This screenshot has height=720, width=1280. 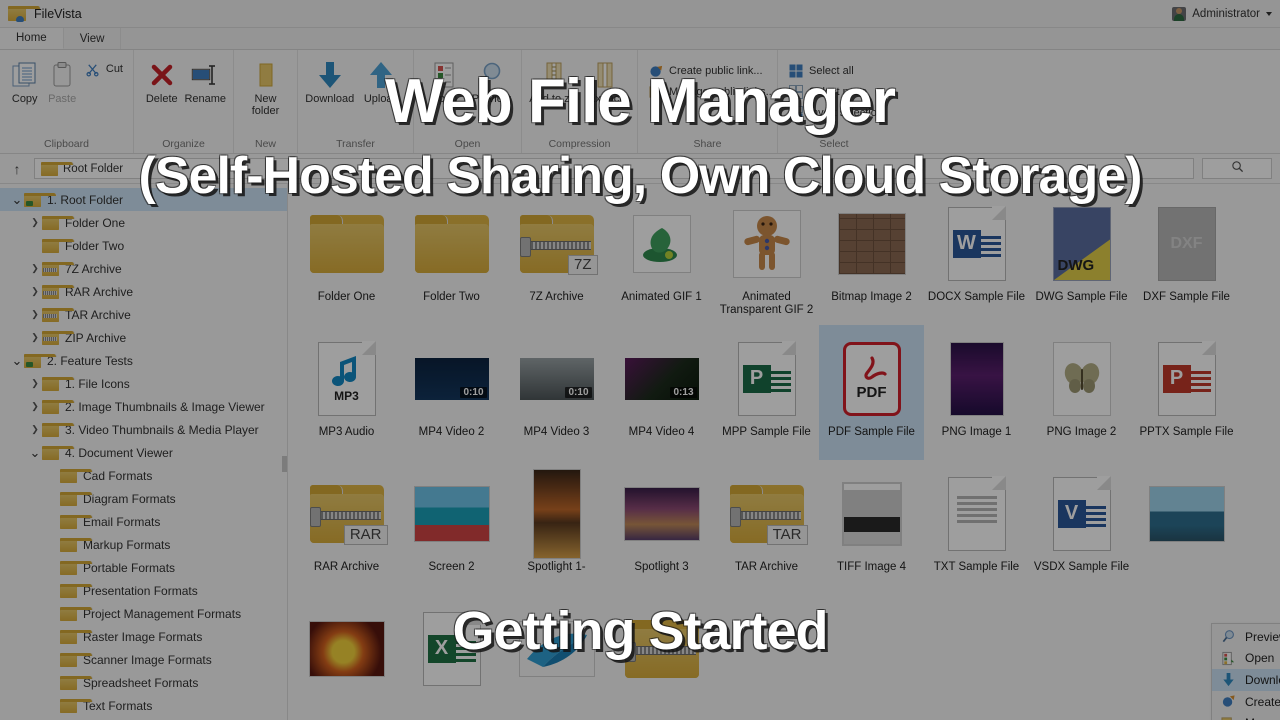 I want to click on ribbon-button-cut: Cut, so click(x=104, y=69).